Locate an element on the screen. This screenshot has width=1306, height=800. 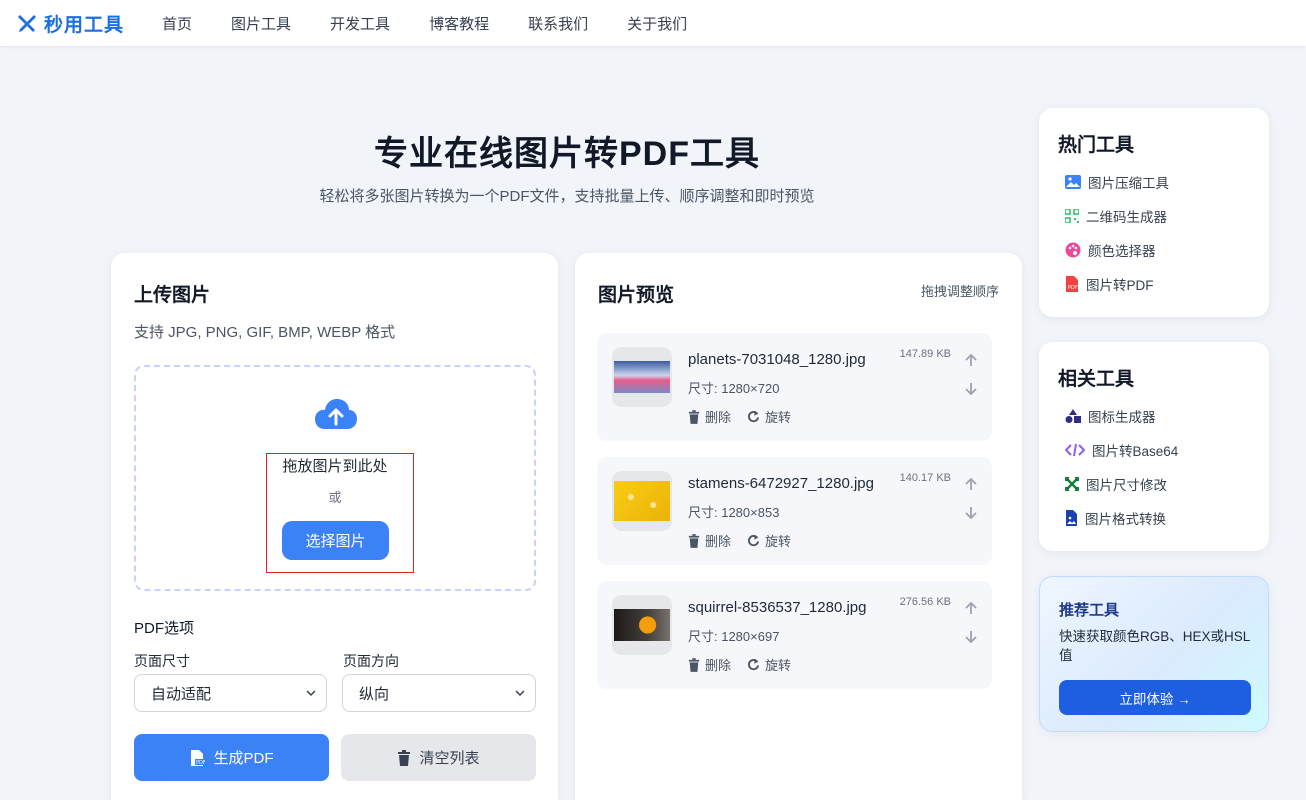
hot-tool-color-picker: 颜色选择器 is located at coordinates (1110, 250).